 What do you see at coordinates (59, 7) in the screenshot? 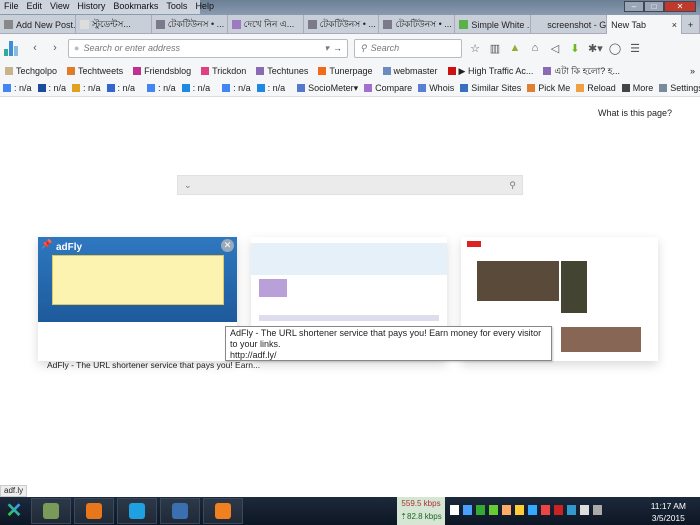
I see `menu-view: View` at bounding box center [59, 7].